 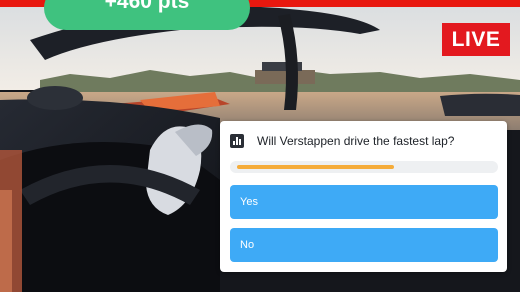 What do you see at coordinates (315, 167) in the screenshot?
I see `poll-timer-progress-fill` at bounding box center [315, 167].